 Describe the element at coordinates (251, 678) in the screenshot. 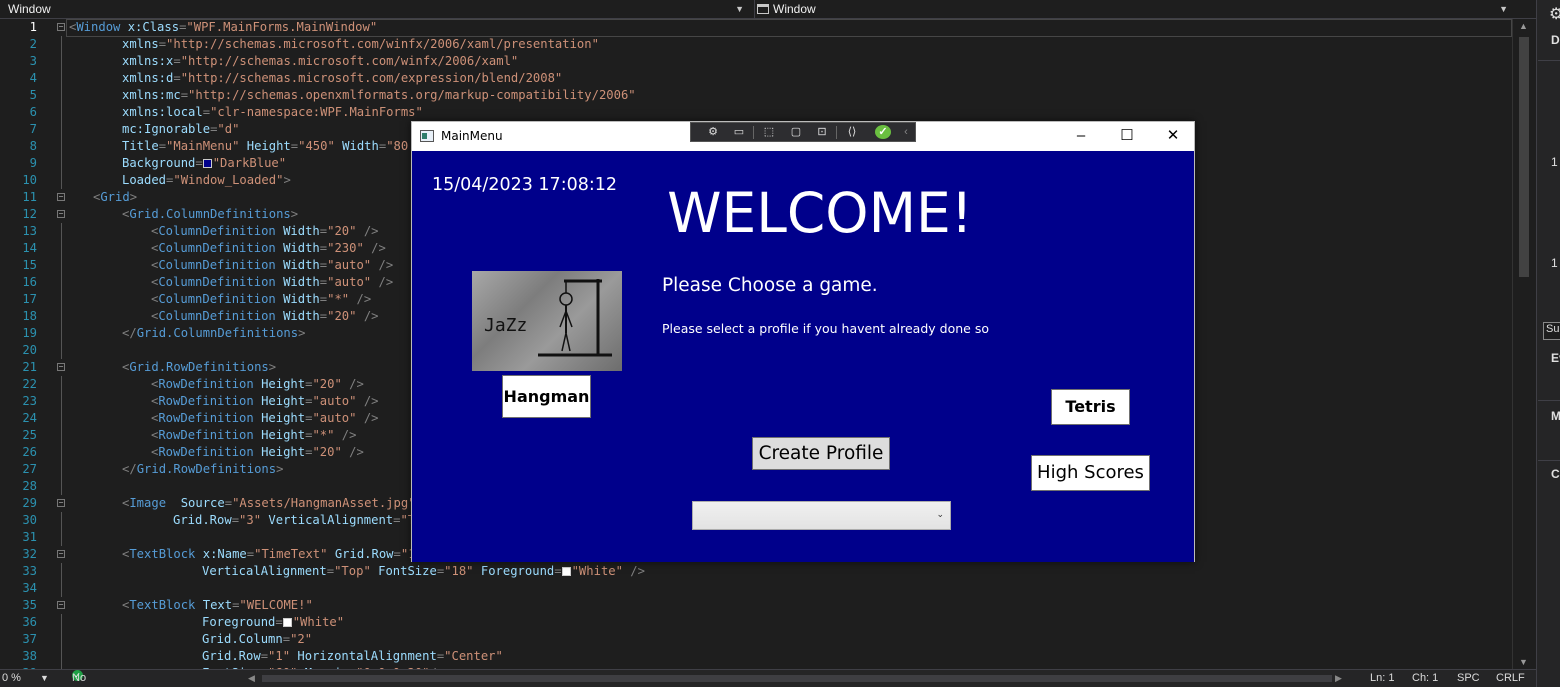

I see `scroll-left-icon: ◀` at that location.